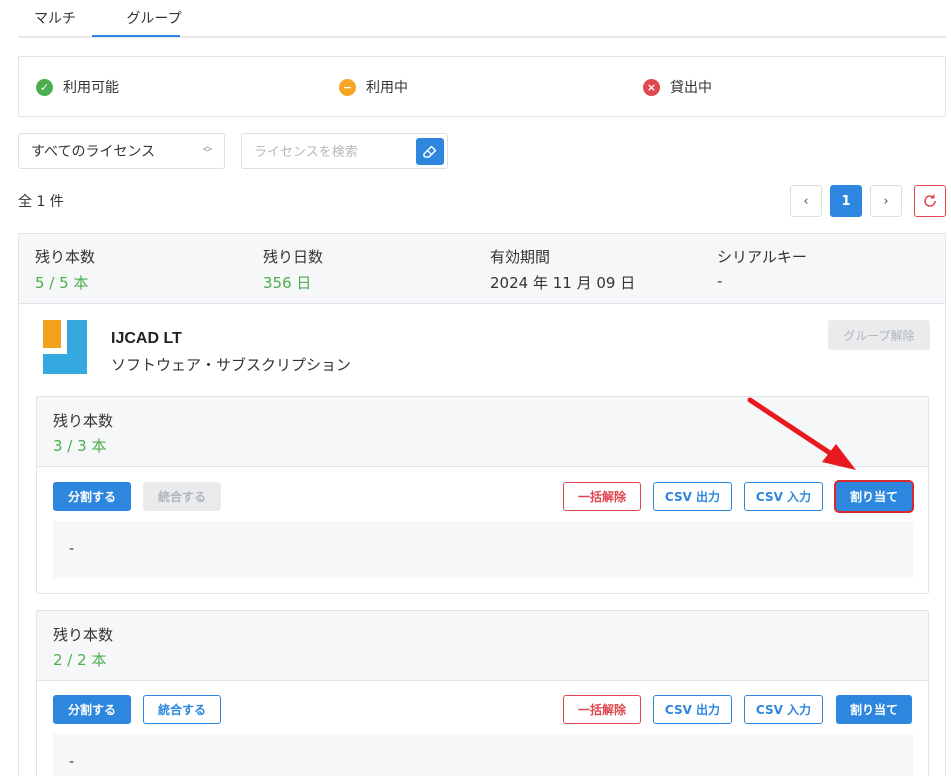 This screenshot has width=951, height=776. What do you see at coordinates (65, 347) in the screenshot?
I see `ijcad-logo` at bounding box center [65, 347].